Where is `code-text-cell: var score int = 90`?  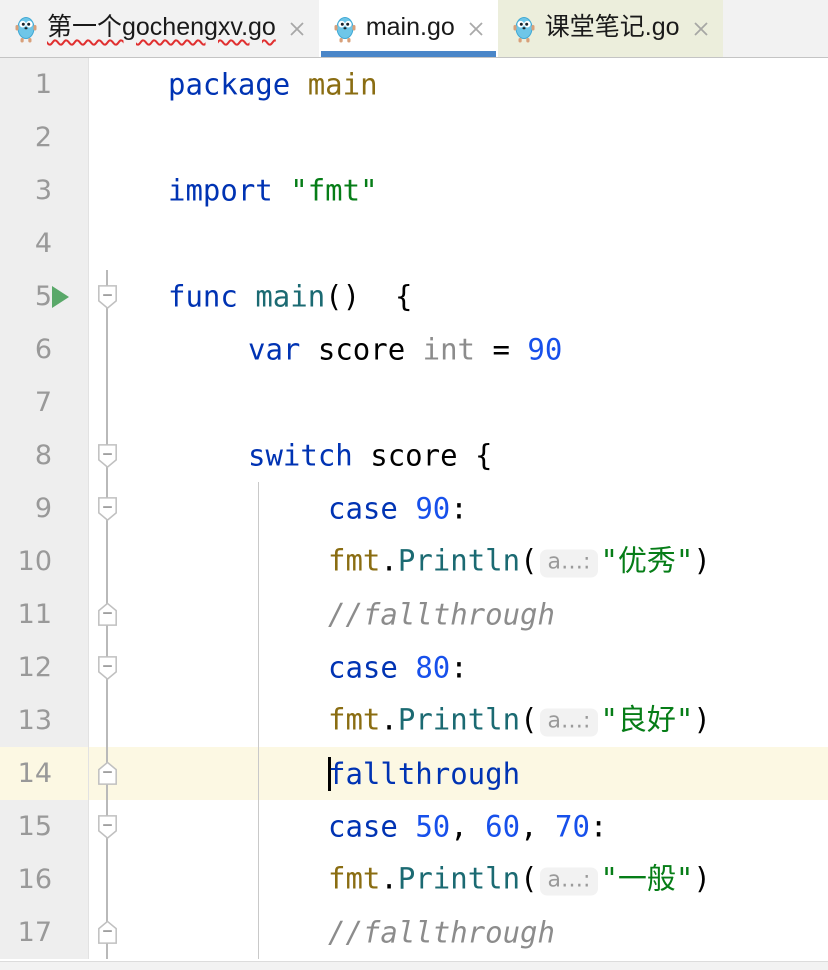
code-text-cell: var score int = 90 is located at coordinates (484, 349).